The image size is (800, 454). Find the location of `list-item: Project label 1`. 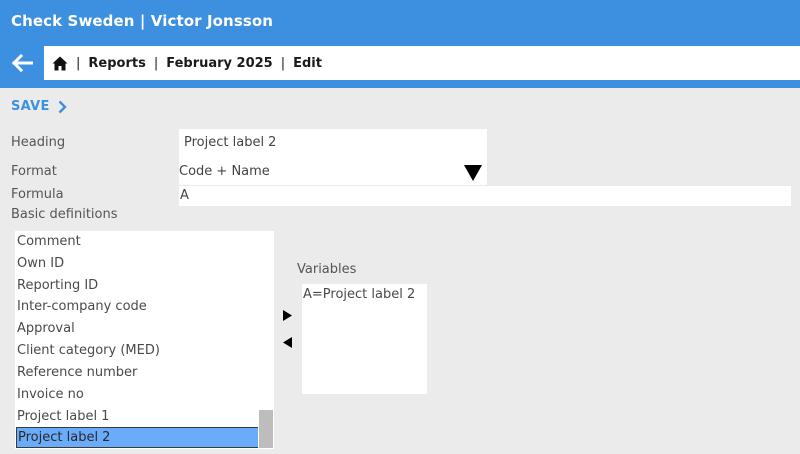

list-item: Project label 1 is located at coordinates (137, 416).